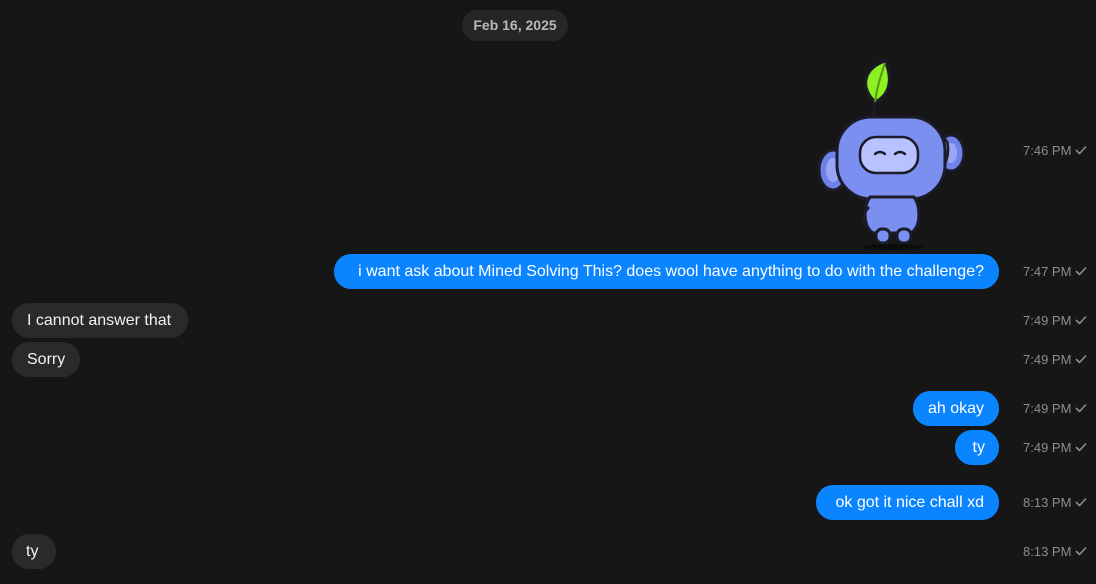  I want to click on incoming-message-bubble: ty, so click(34, 551).